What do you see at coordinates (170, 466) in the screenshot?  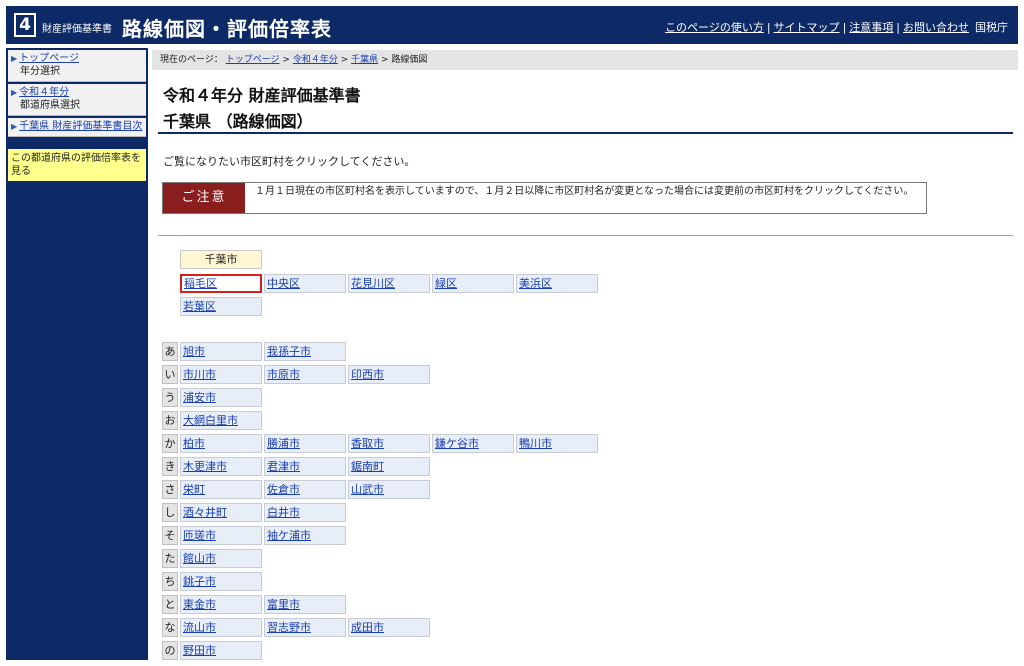 I see `kana-label: き` at bounding box center [170, 466].